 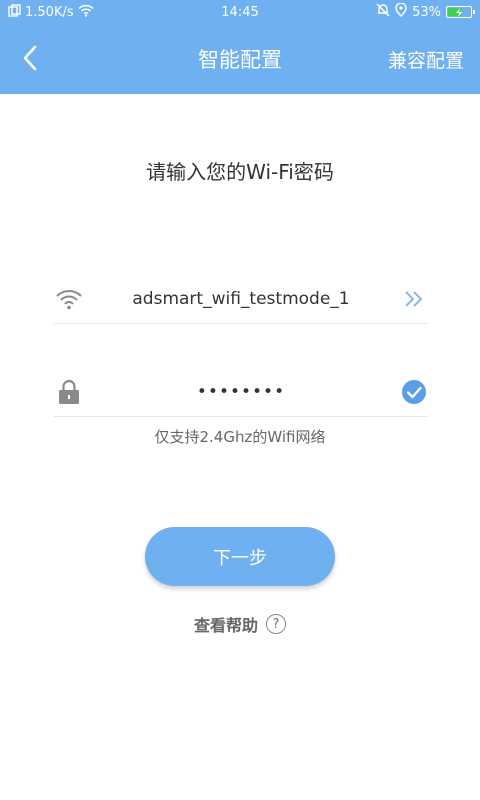 I want to click on battery-percent: 53%, so click(x=426, y=12).